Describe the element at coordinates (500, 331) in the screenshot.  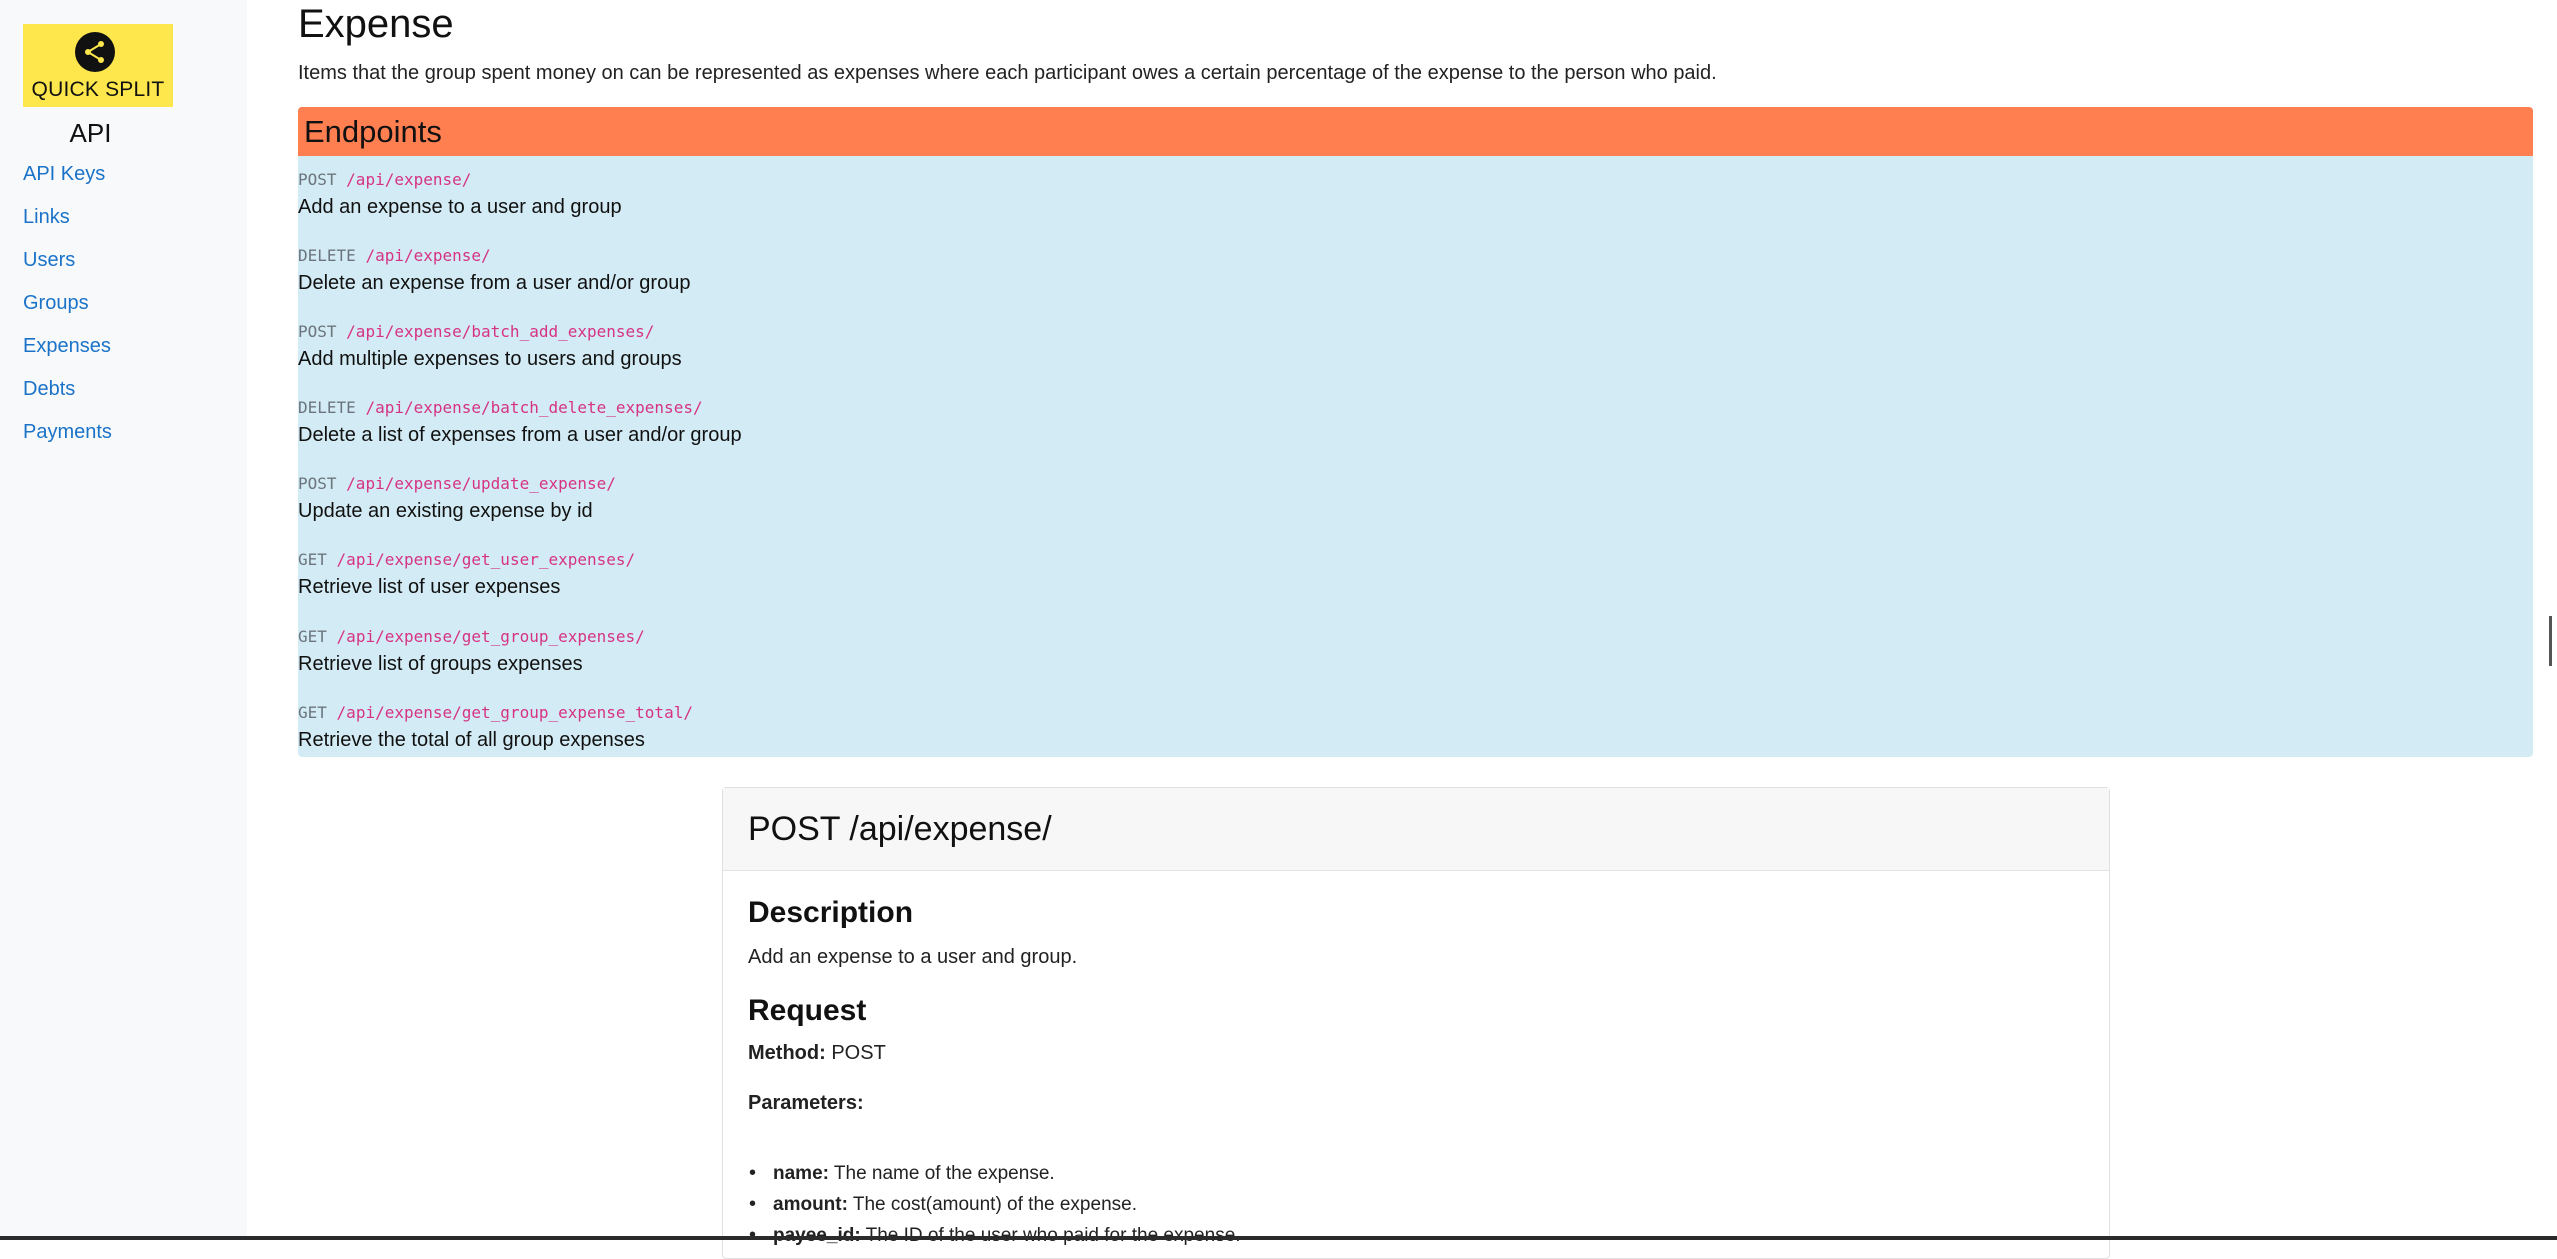
I see `endpoint-path: /api/expense/batch_add_expenses/` at that location.